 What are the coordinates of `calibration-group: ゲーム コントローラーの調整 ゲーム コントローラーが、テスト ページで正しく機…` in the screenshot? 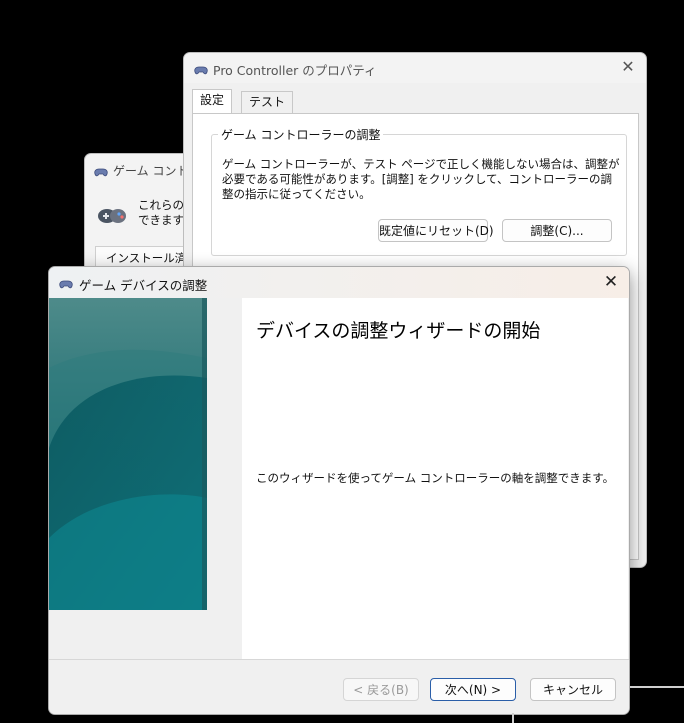 It's located at (419, 191).